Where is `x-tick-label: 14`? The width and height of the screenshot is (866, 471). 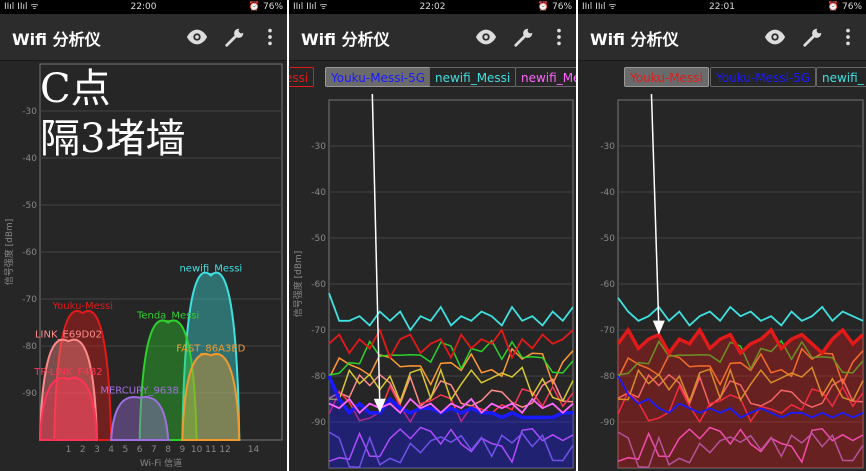
x-tick-label: 14 is located at coordinates (254, 450).